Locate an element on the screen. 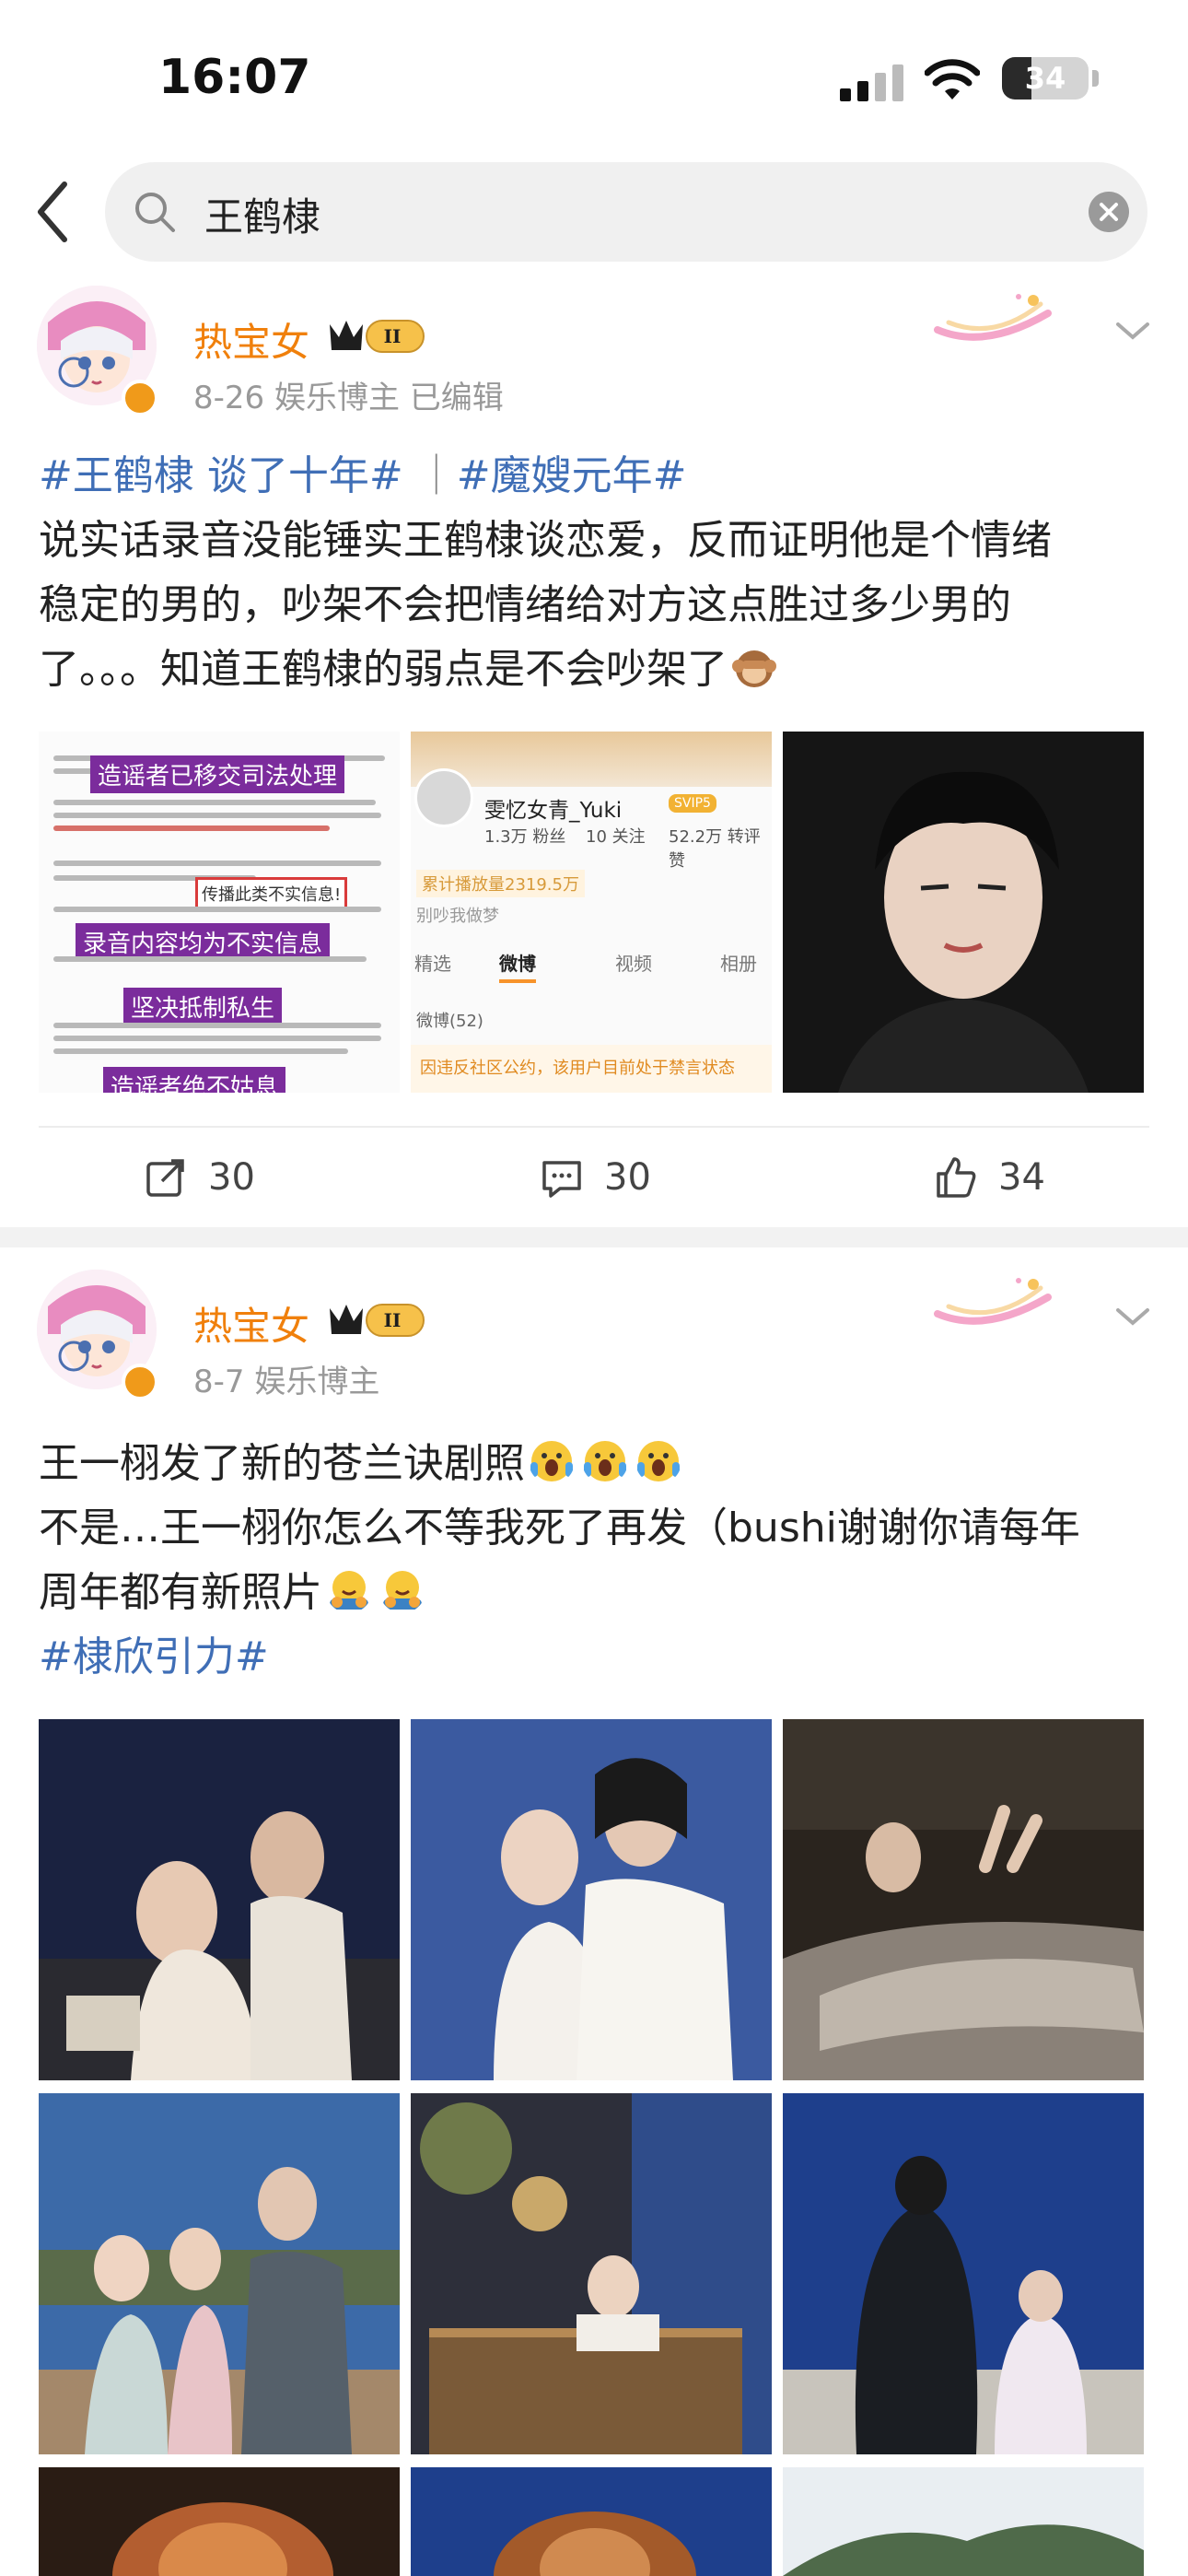 The image size is (1188, 2576). repost-icon is located at coordinates (165, 1178).